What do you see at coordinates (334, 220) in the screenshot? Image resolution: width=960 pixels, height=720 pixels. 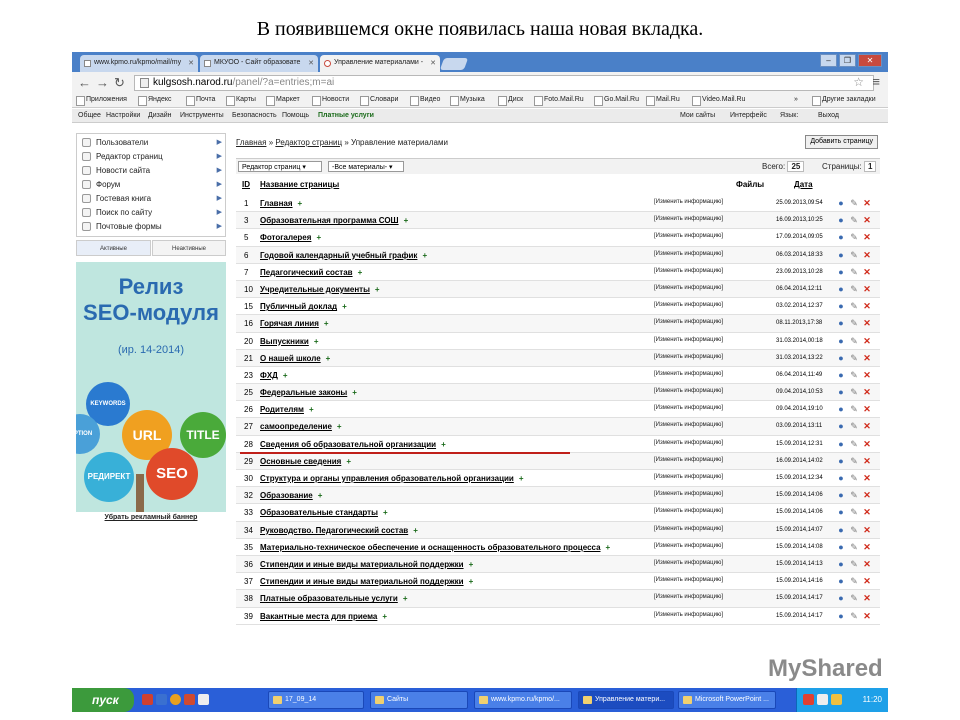 I see `page-title-link: Образовательная программа СОШ +` at bounding box center [334, 220].